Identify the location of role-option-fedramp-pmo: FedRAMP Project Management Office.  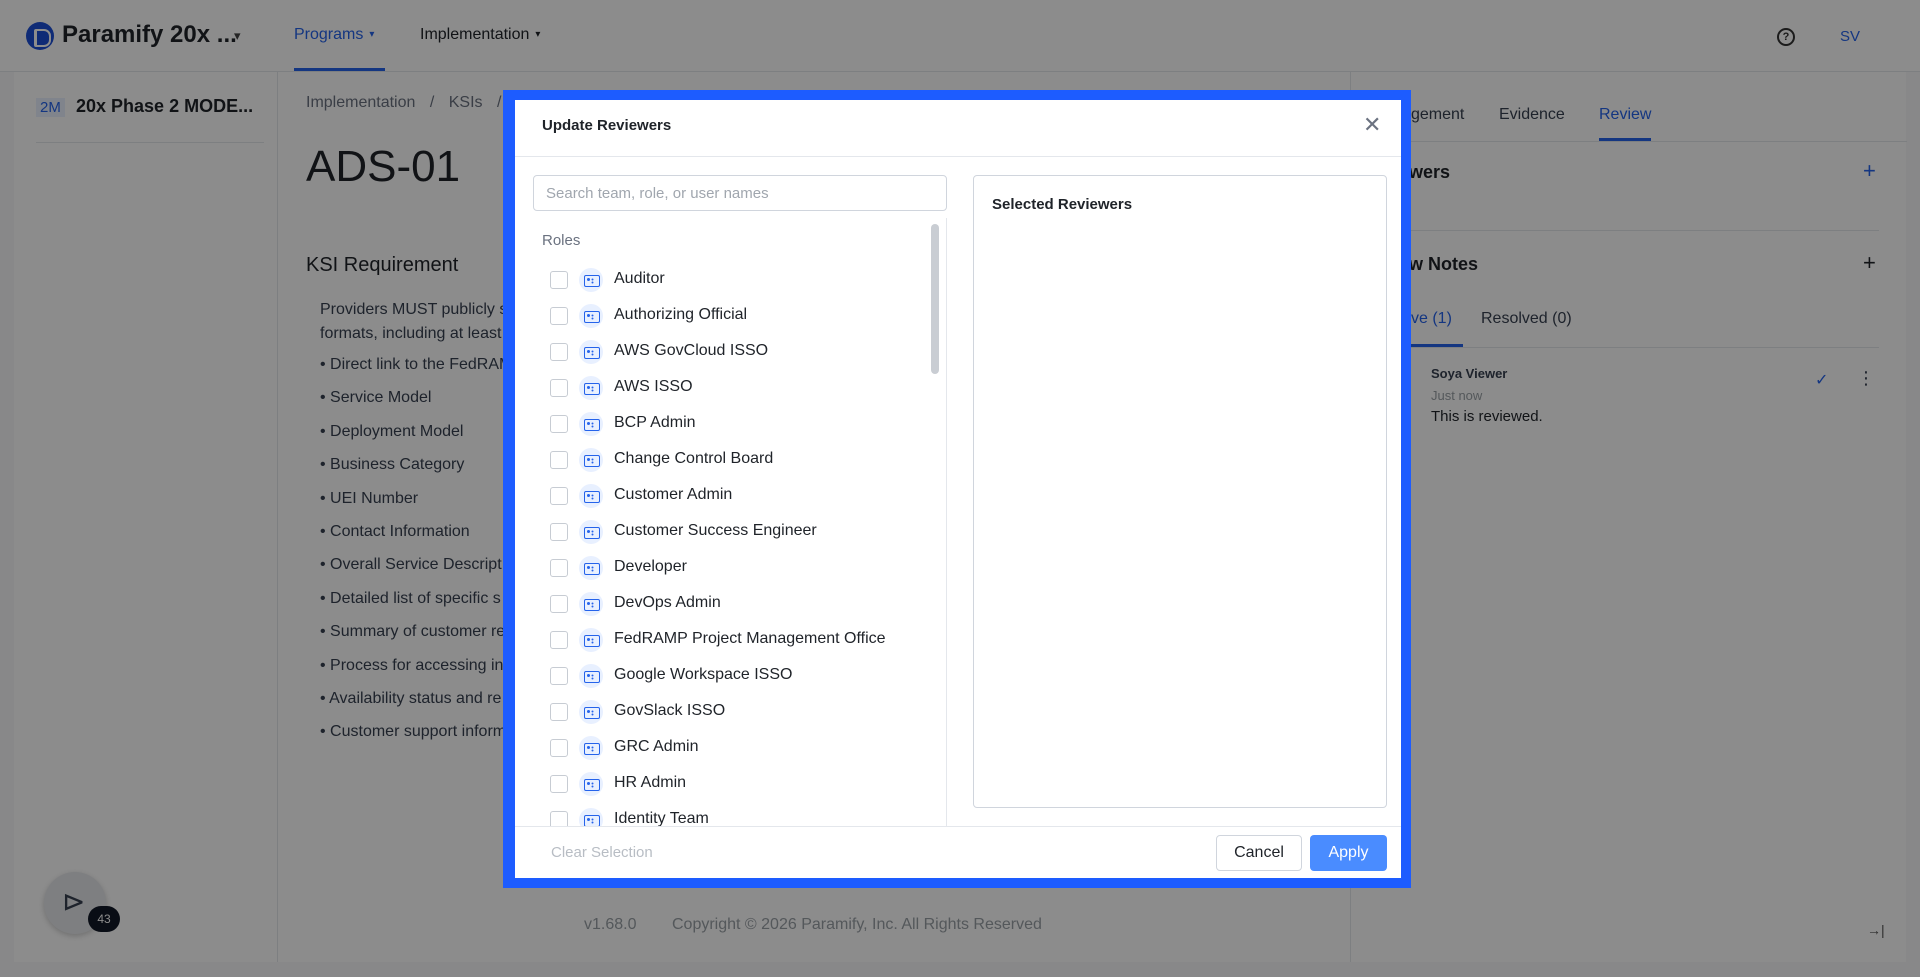
(733, 640).